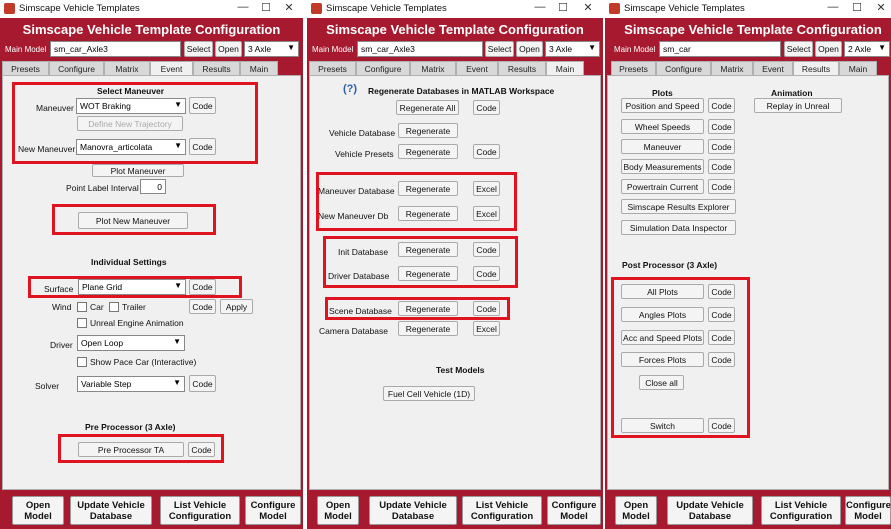 The image size is (891, 529). I want to click on new-maneuver-db-excel-button: Excel, so click(486, 213).